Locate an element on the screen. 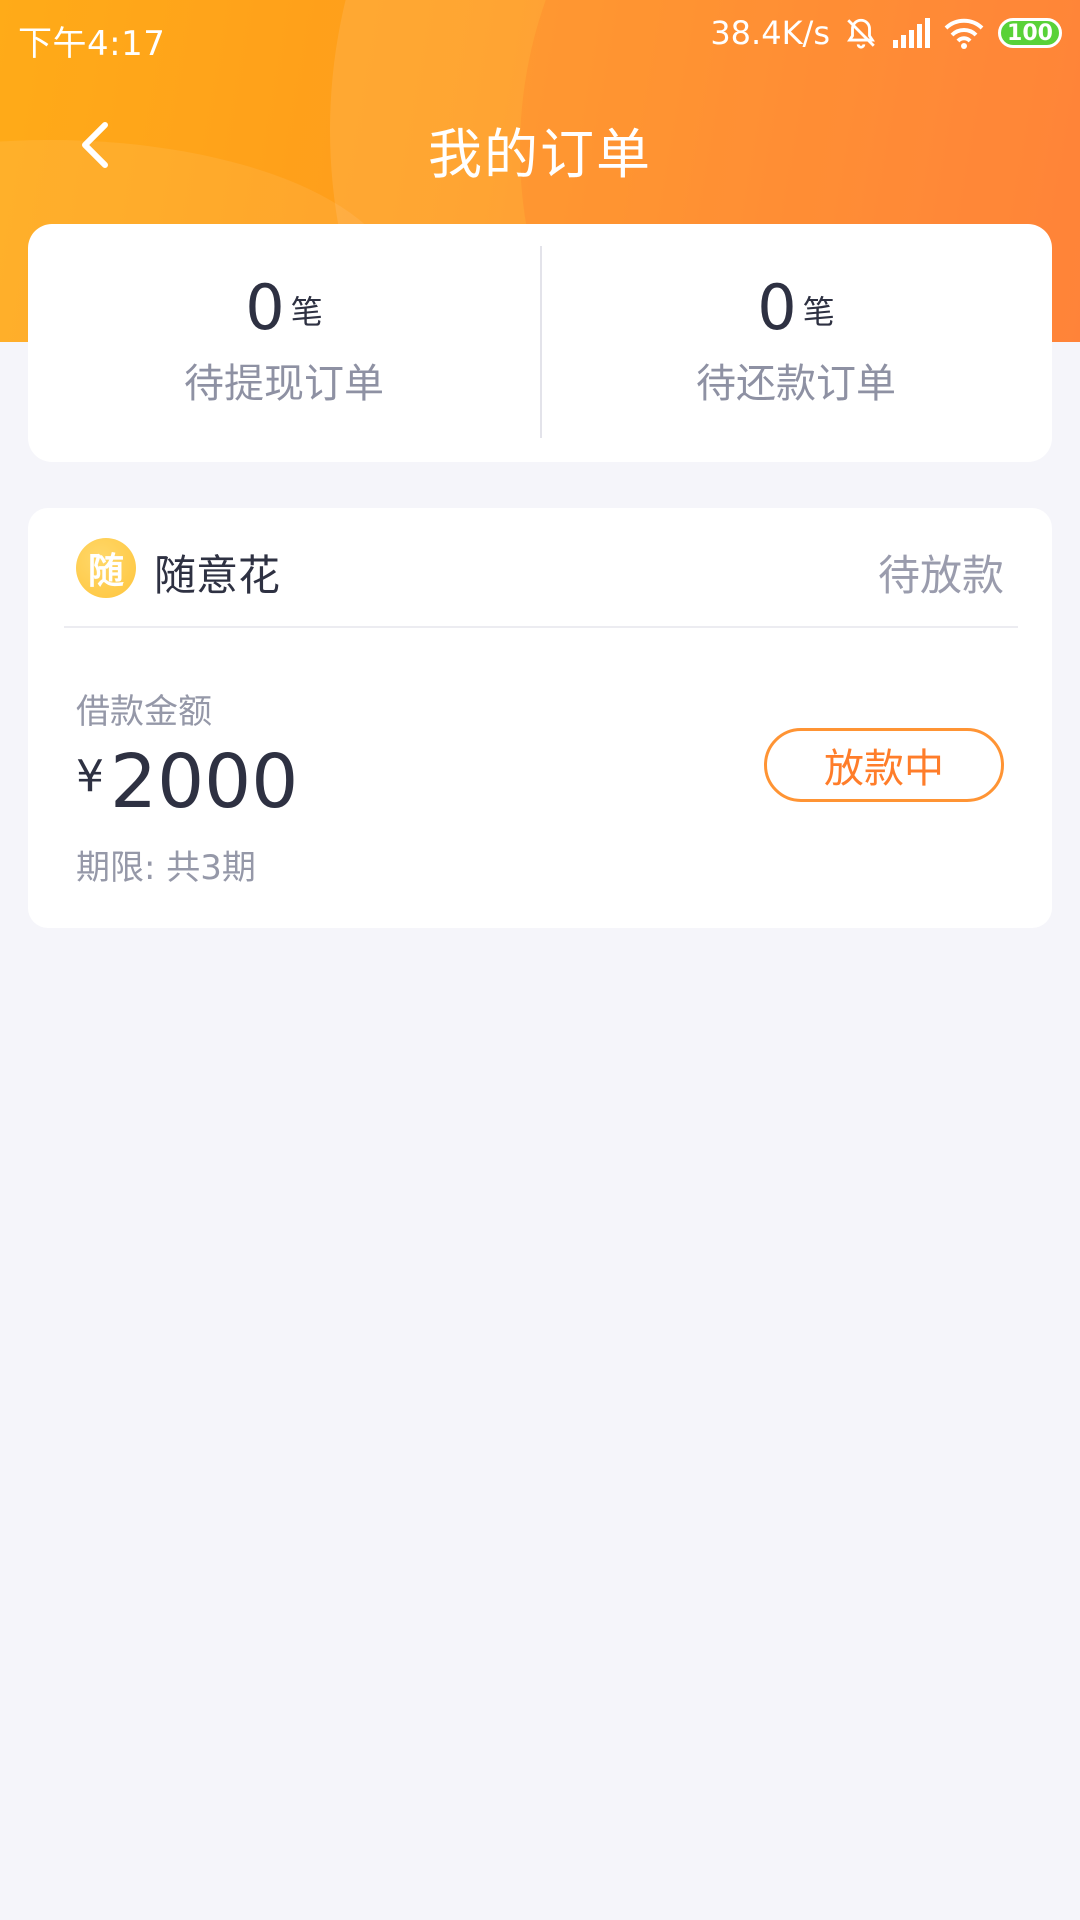  battery-icon: 100 is located at coordinates (1030, 33).